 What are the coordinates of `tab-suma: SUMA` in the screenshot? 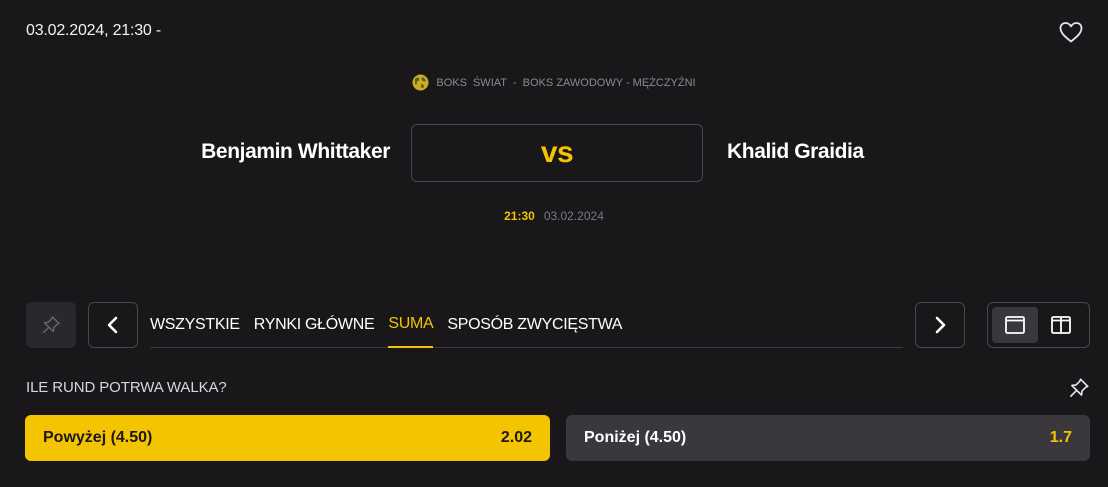 It's located at (411, 325).